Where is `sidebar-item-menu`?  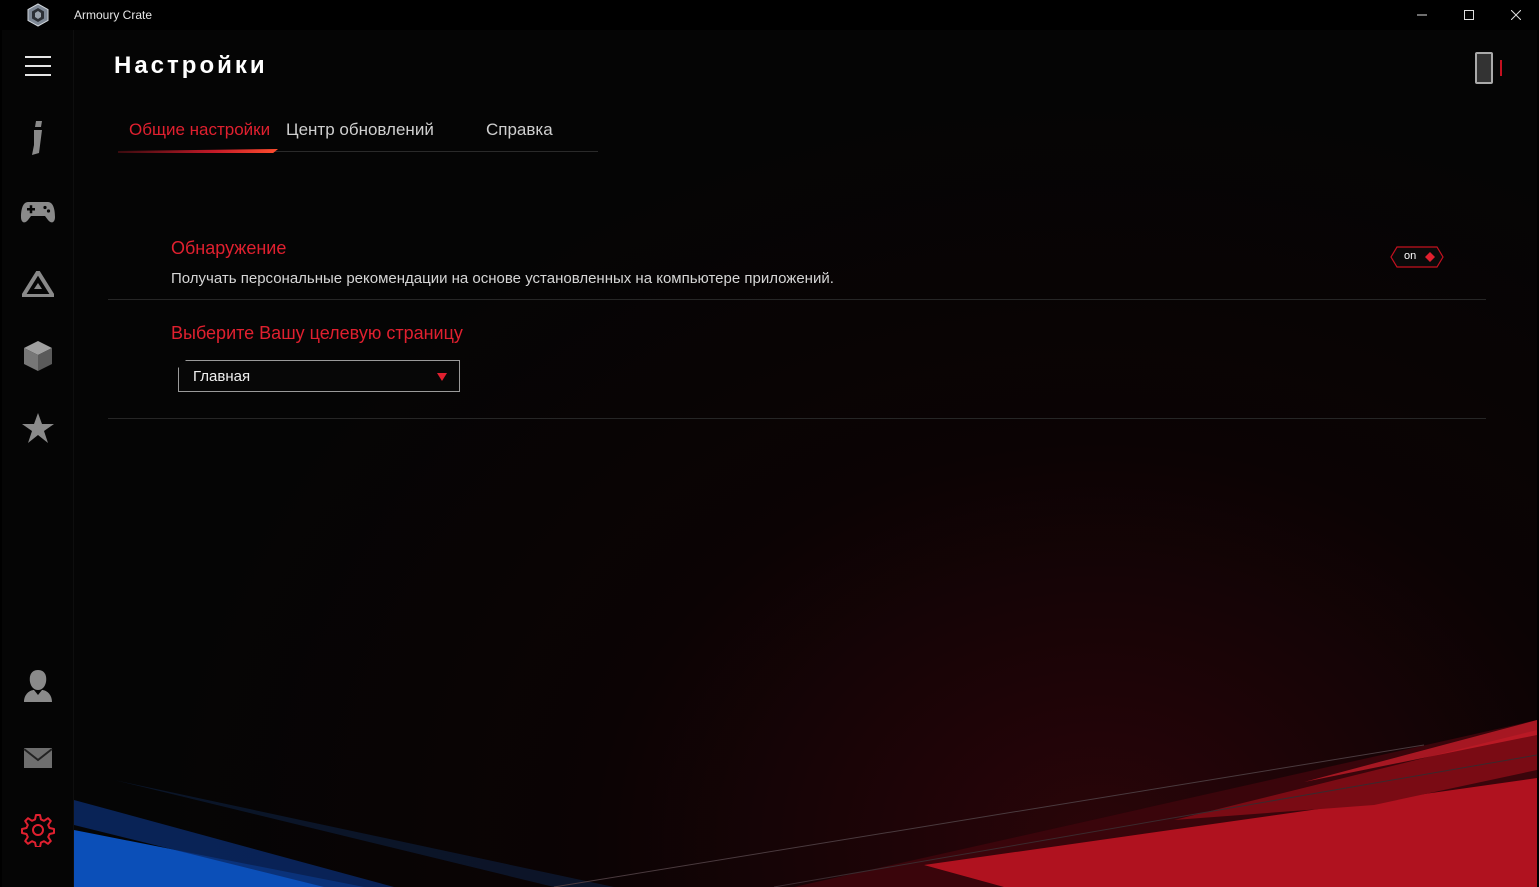 sidebar-item-menu is located at coordinates (38, 66).